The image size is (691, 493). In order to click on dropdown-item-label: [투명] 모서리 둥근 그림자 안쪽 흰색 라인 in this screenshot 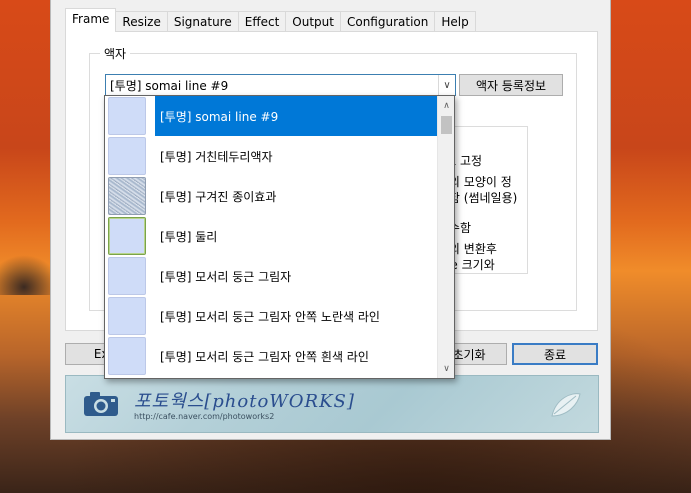, I will do `click(264, 356)`.